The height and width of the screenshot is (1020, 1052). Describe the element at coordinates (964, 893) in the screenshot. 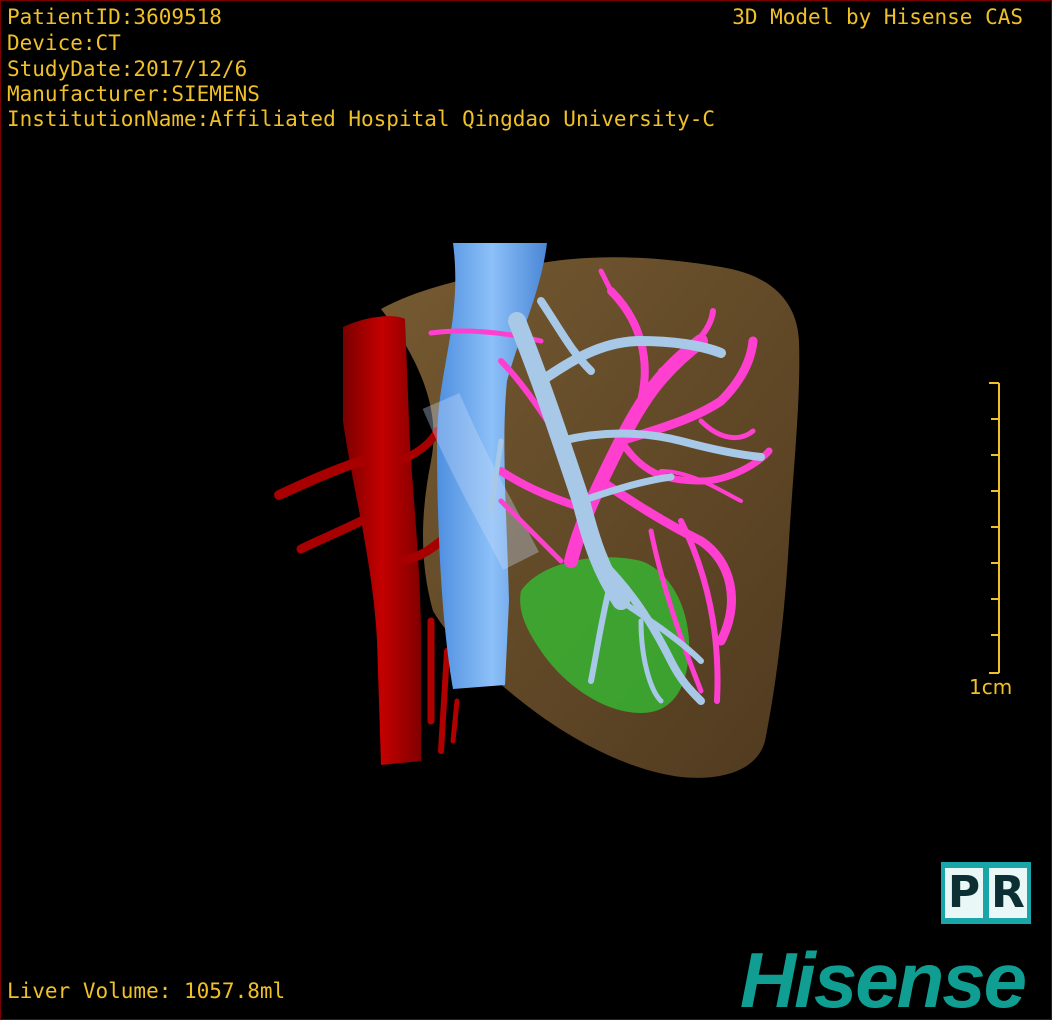

I see `pr-letter-p: P` at that location.